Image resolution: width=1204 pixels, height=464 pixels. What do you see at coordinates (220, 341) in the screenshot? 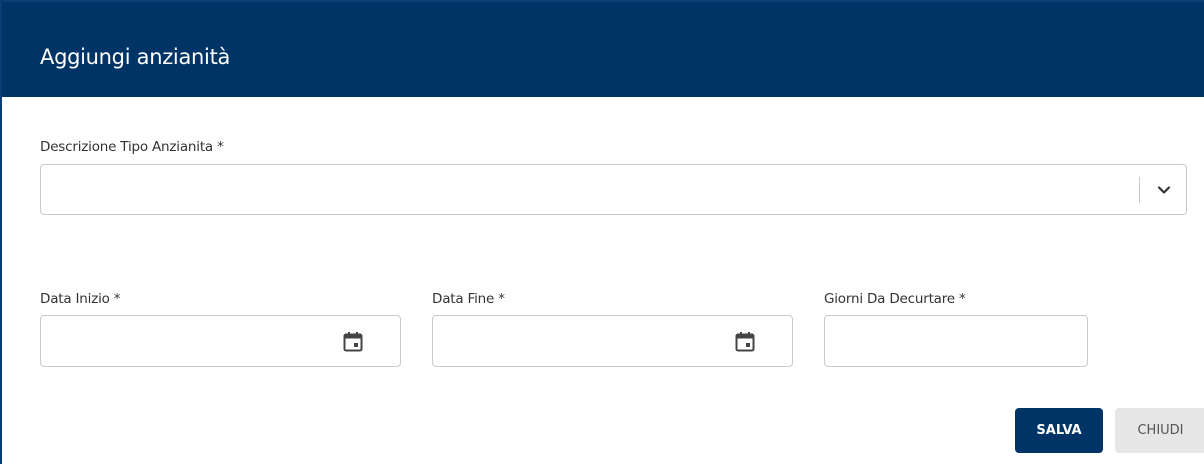
I see `data-inizio-input` at bounding box center [220, 341].